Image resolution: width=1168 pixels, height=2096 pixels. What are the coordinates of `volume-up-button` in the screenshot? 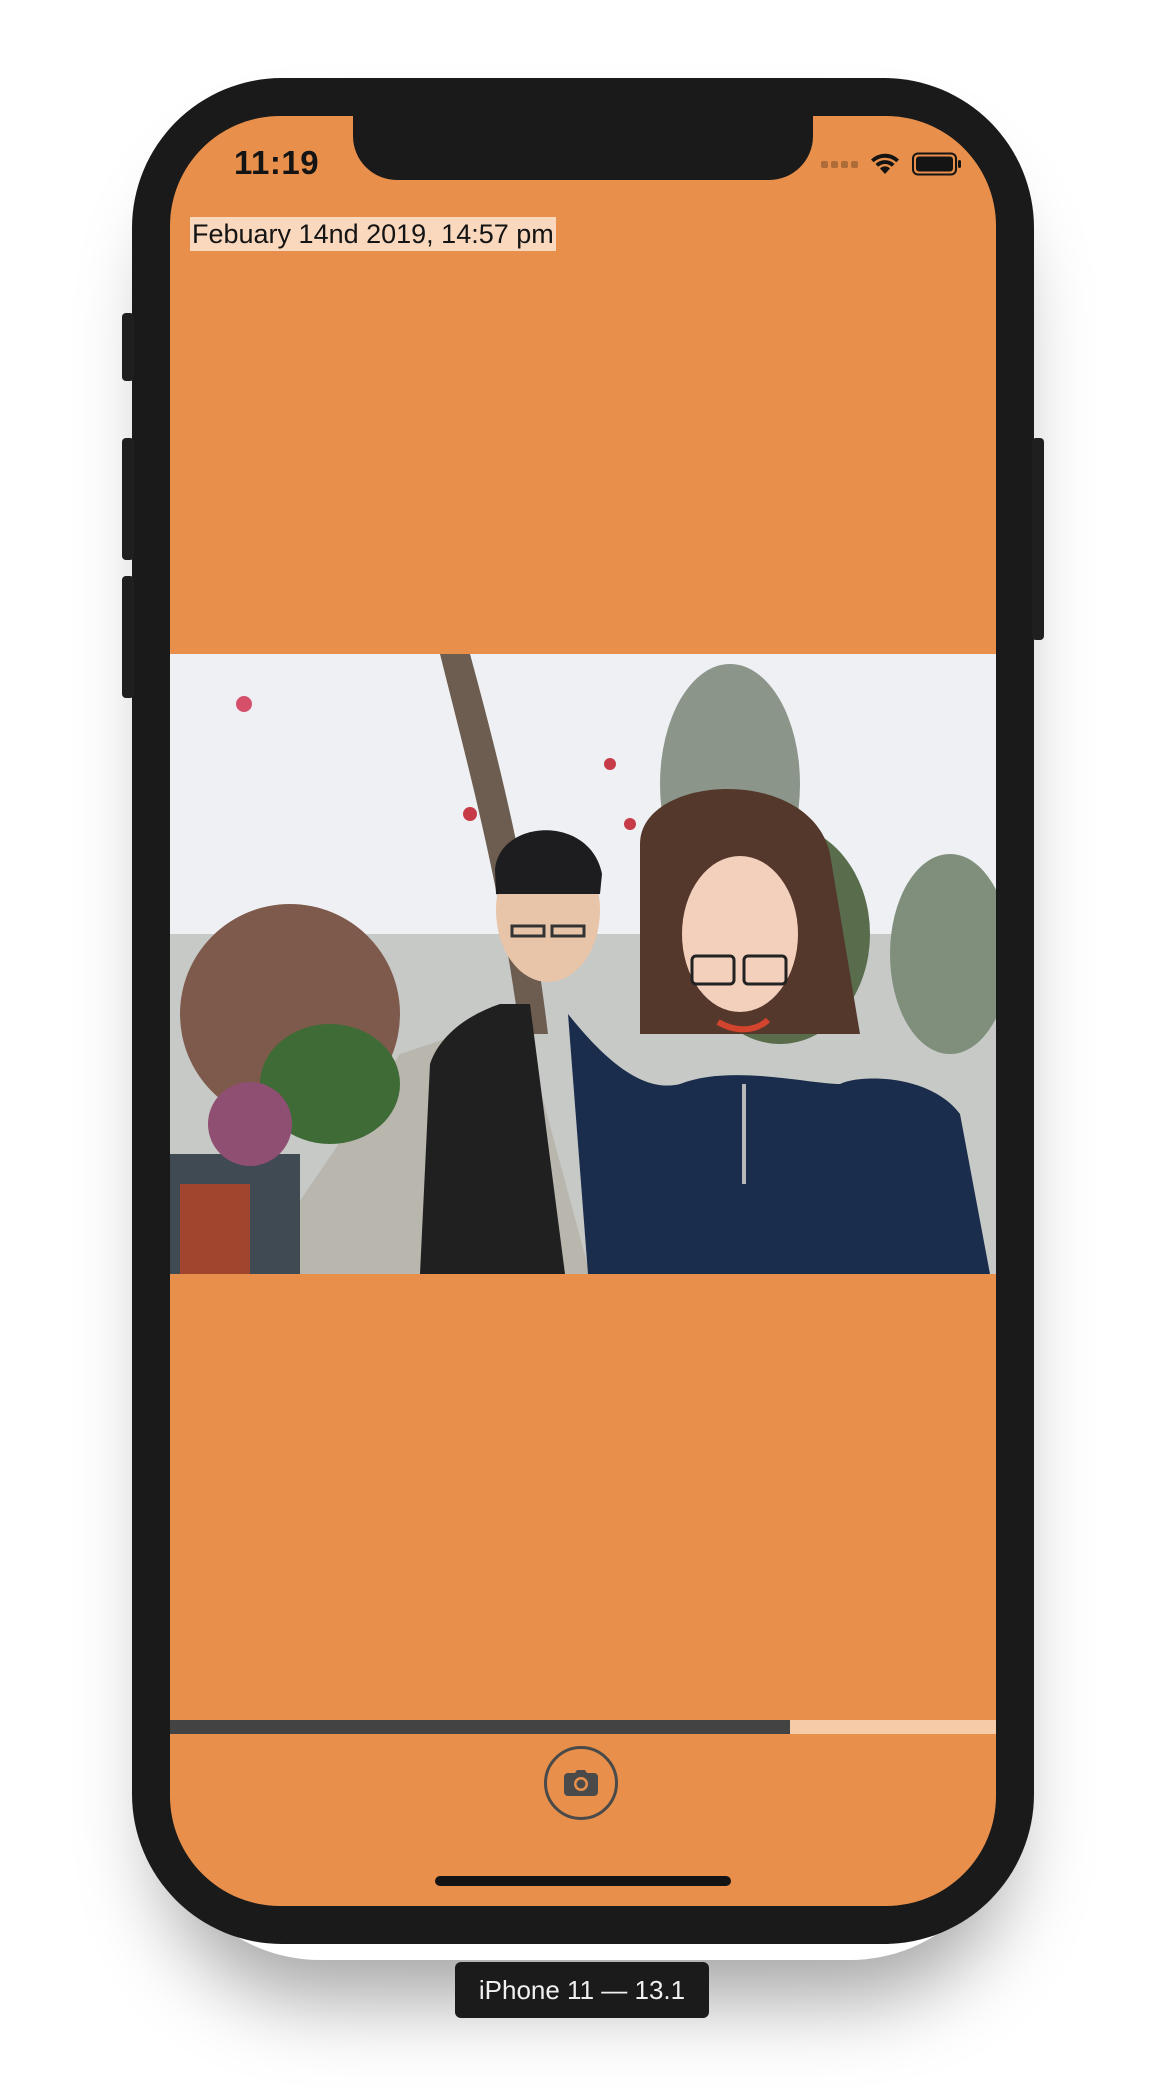 It's located at (128, 499).